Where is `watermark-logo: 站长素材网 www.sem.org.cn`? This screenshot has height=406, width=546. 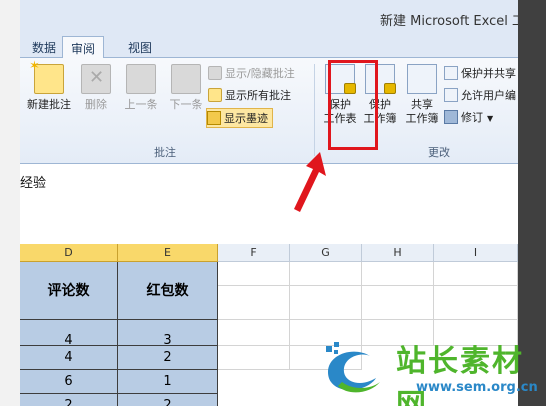 watermark-logo: 站长素材网 www.sem.org.cn is located at coordinates (428, 371).